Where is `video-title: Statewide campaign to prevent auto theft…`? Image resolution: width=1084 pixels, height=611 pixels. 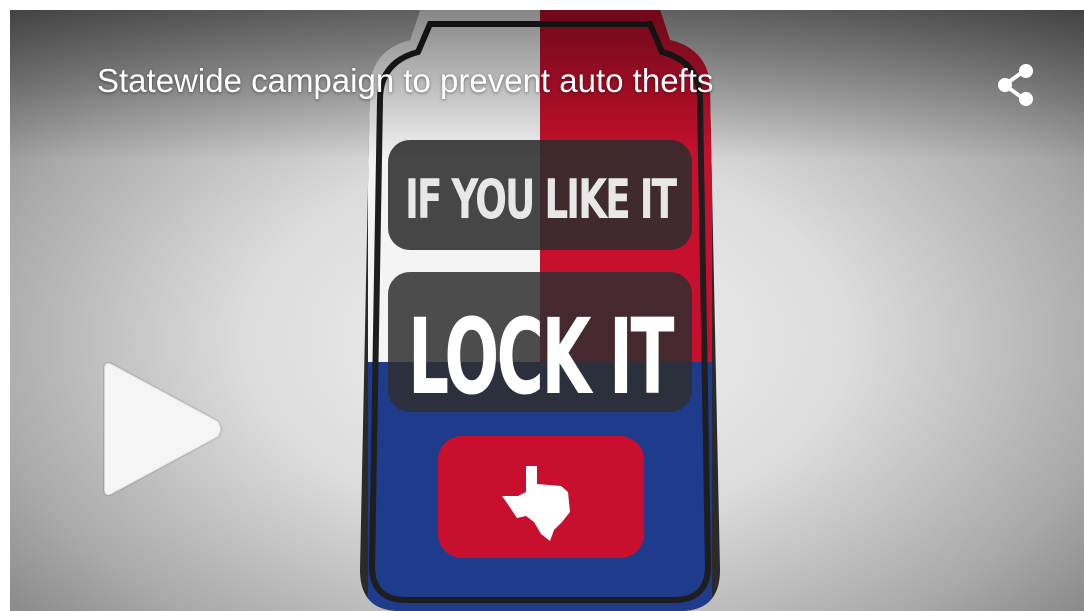
video-title: Statewide campaign to prevent auto theft… is located at coordinates (405, 80).